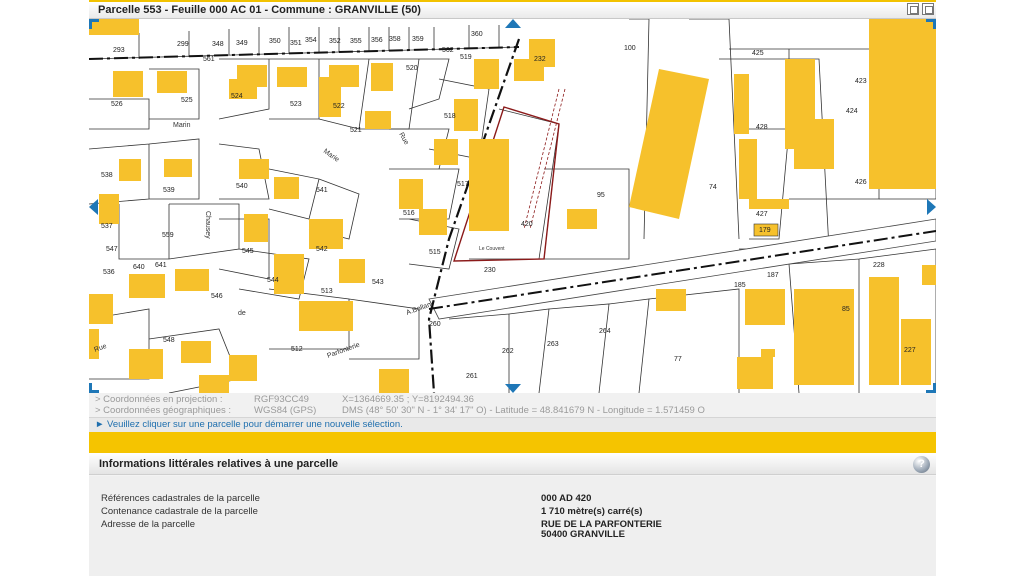 This screenshot has width=1024, height=576. Describe the element at coordinates (879, 265) in the screenshot. I see `parcel-label: 228` at that location.